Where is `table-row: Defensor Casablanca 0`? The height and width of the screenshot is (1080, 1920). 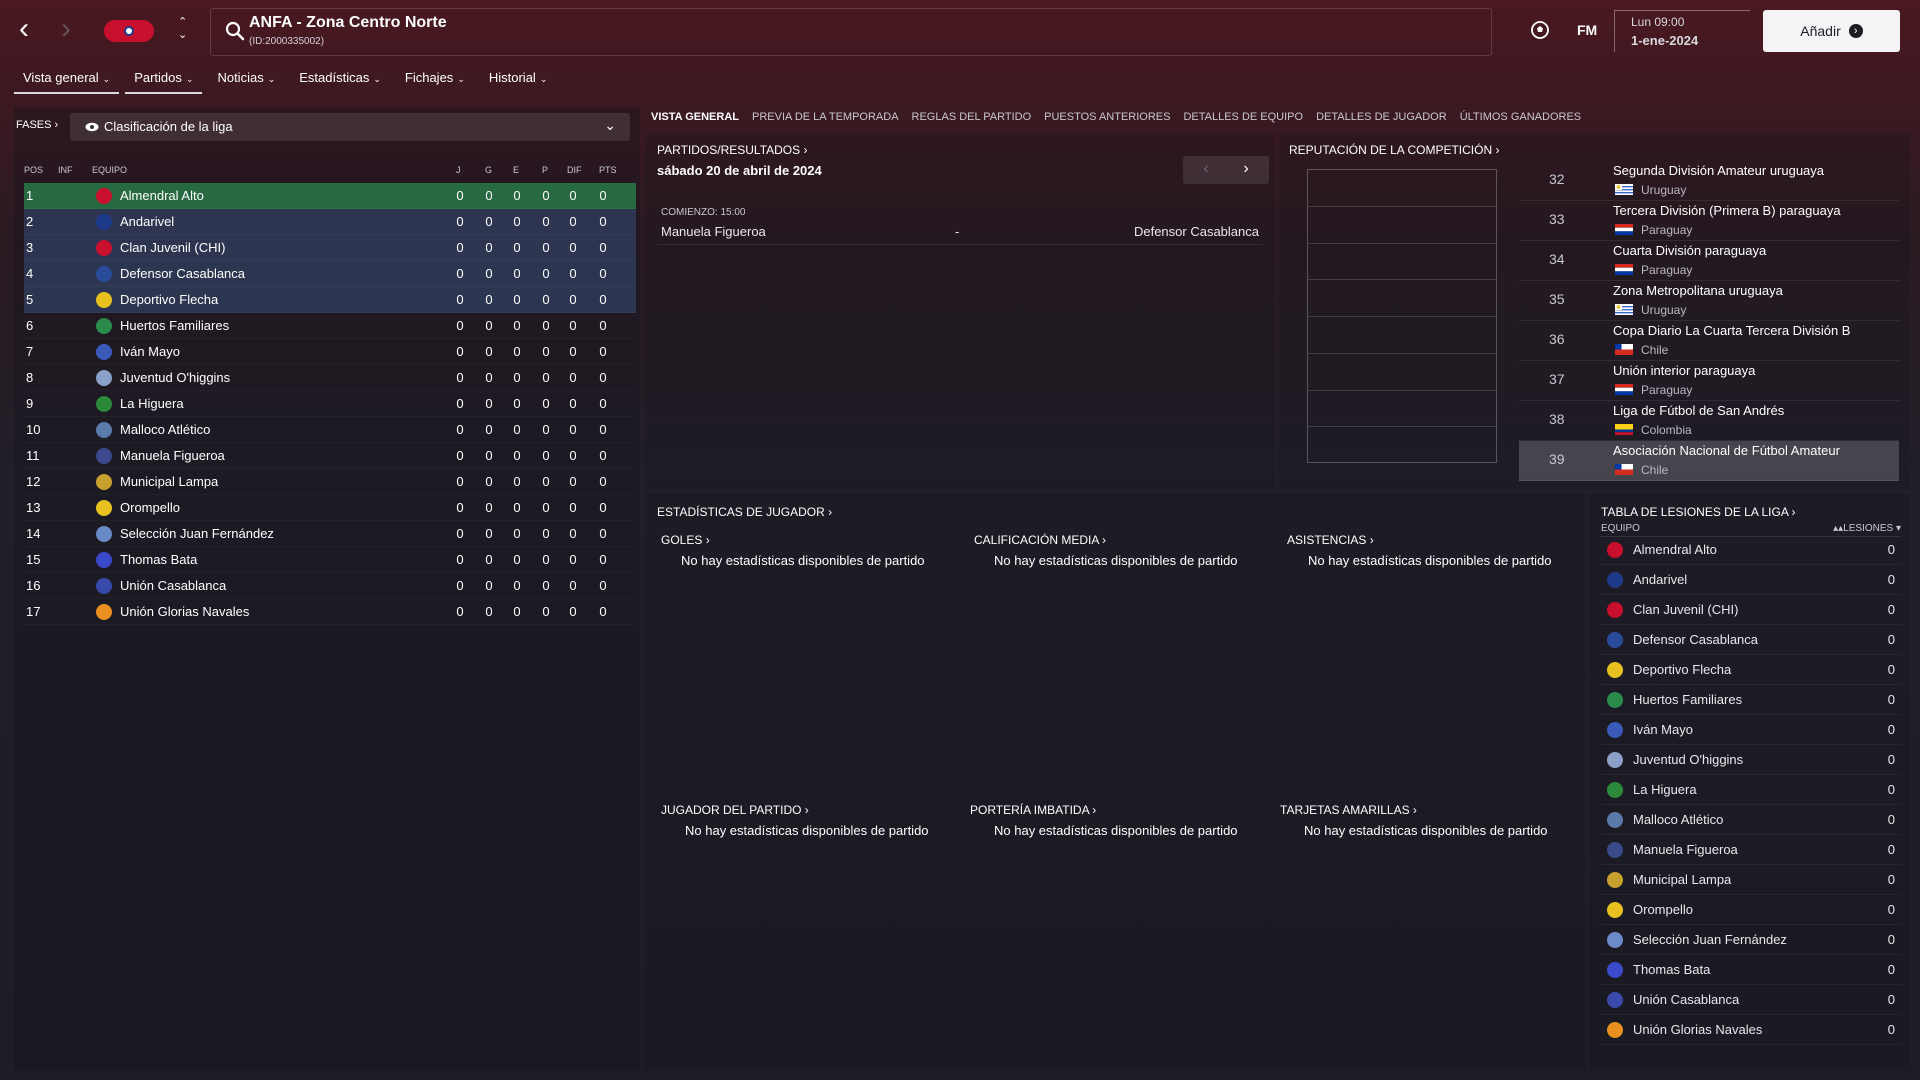 table-row: Defensor Casablanca 0 is located at coordinates (1751, 640).